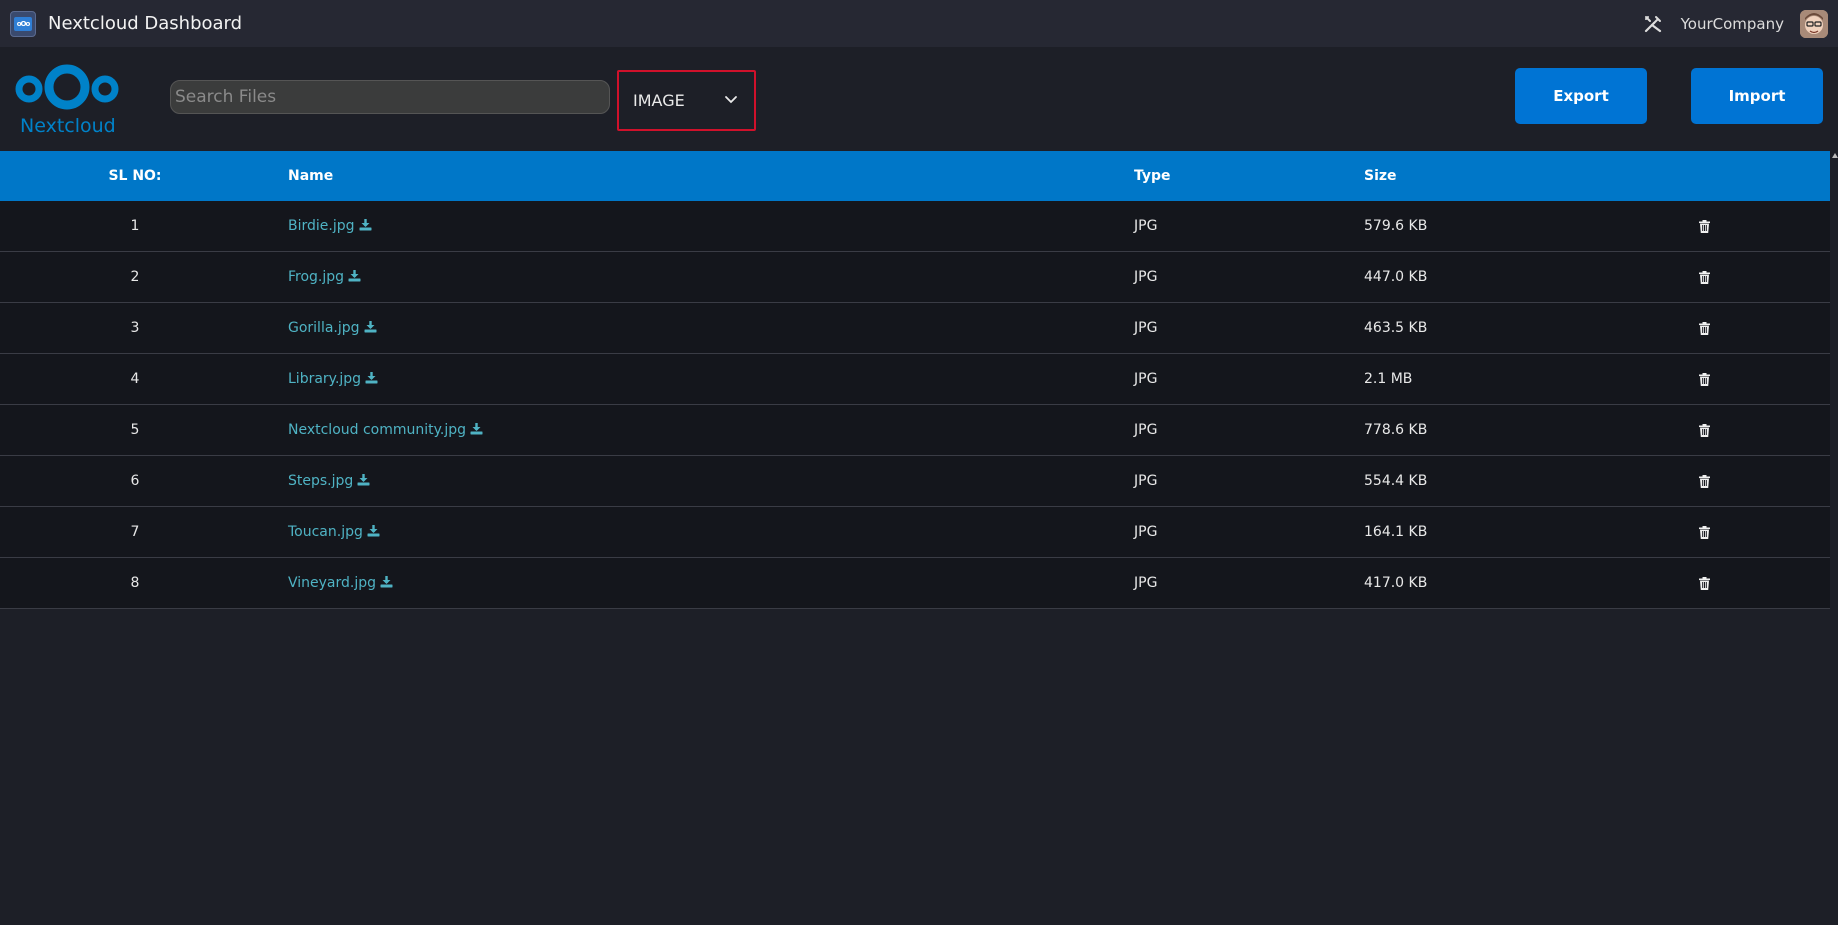 This screenshot has height=925, width=1838. I want to click on row-name-cell: Steps.jpg, so click(702, 481).